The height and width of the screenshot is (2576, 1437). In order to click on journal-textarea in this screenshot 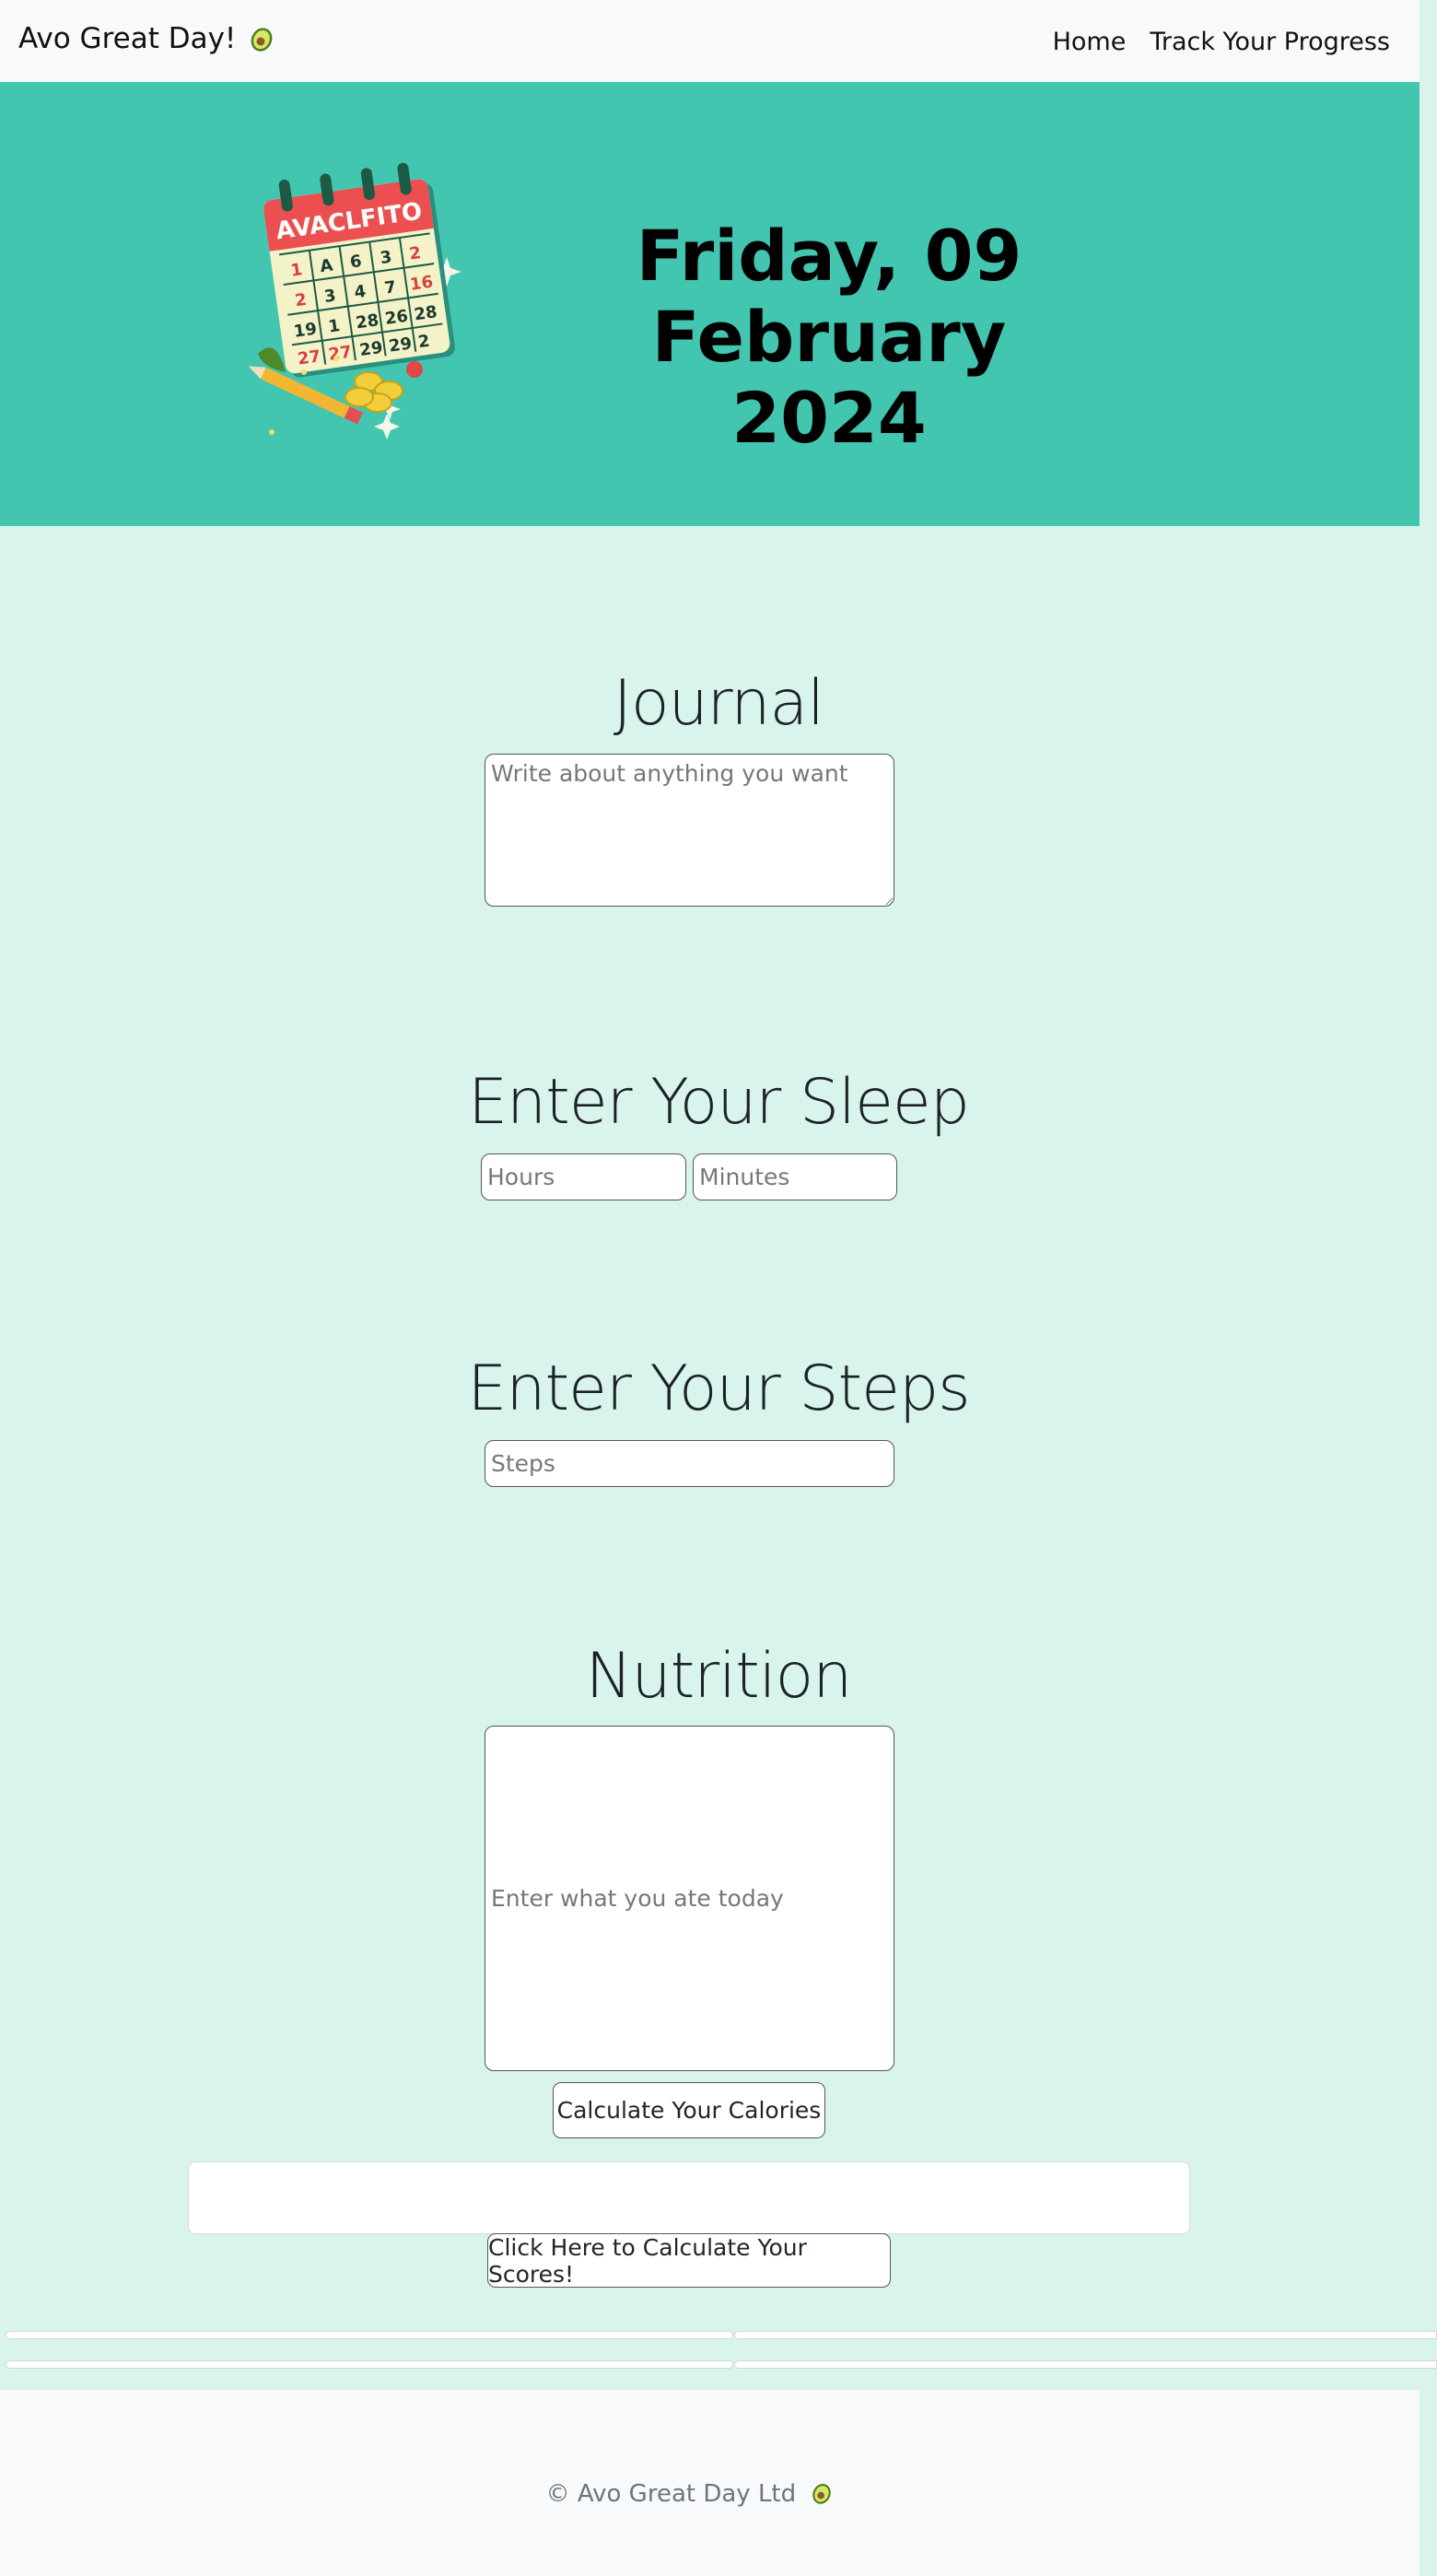, I will do `click(689, 830)`.